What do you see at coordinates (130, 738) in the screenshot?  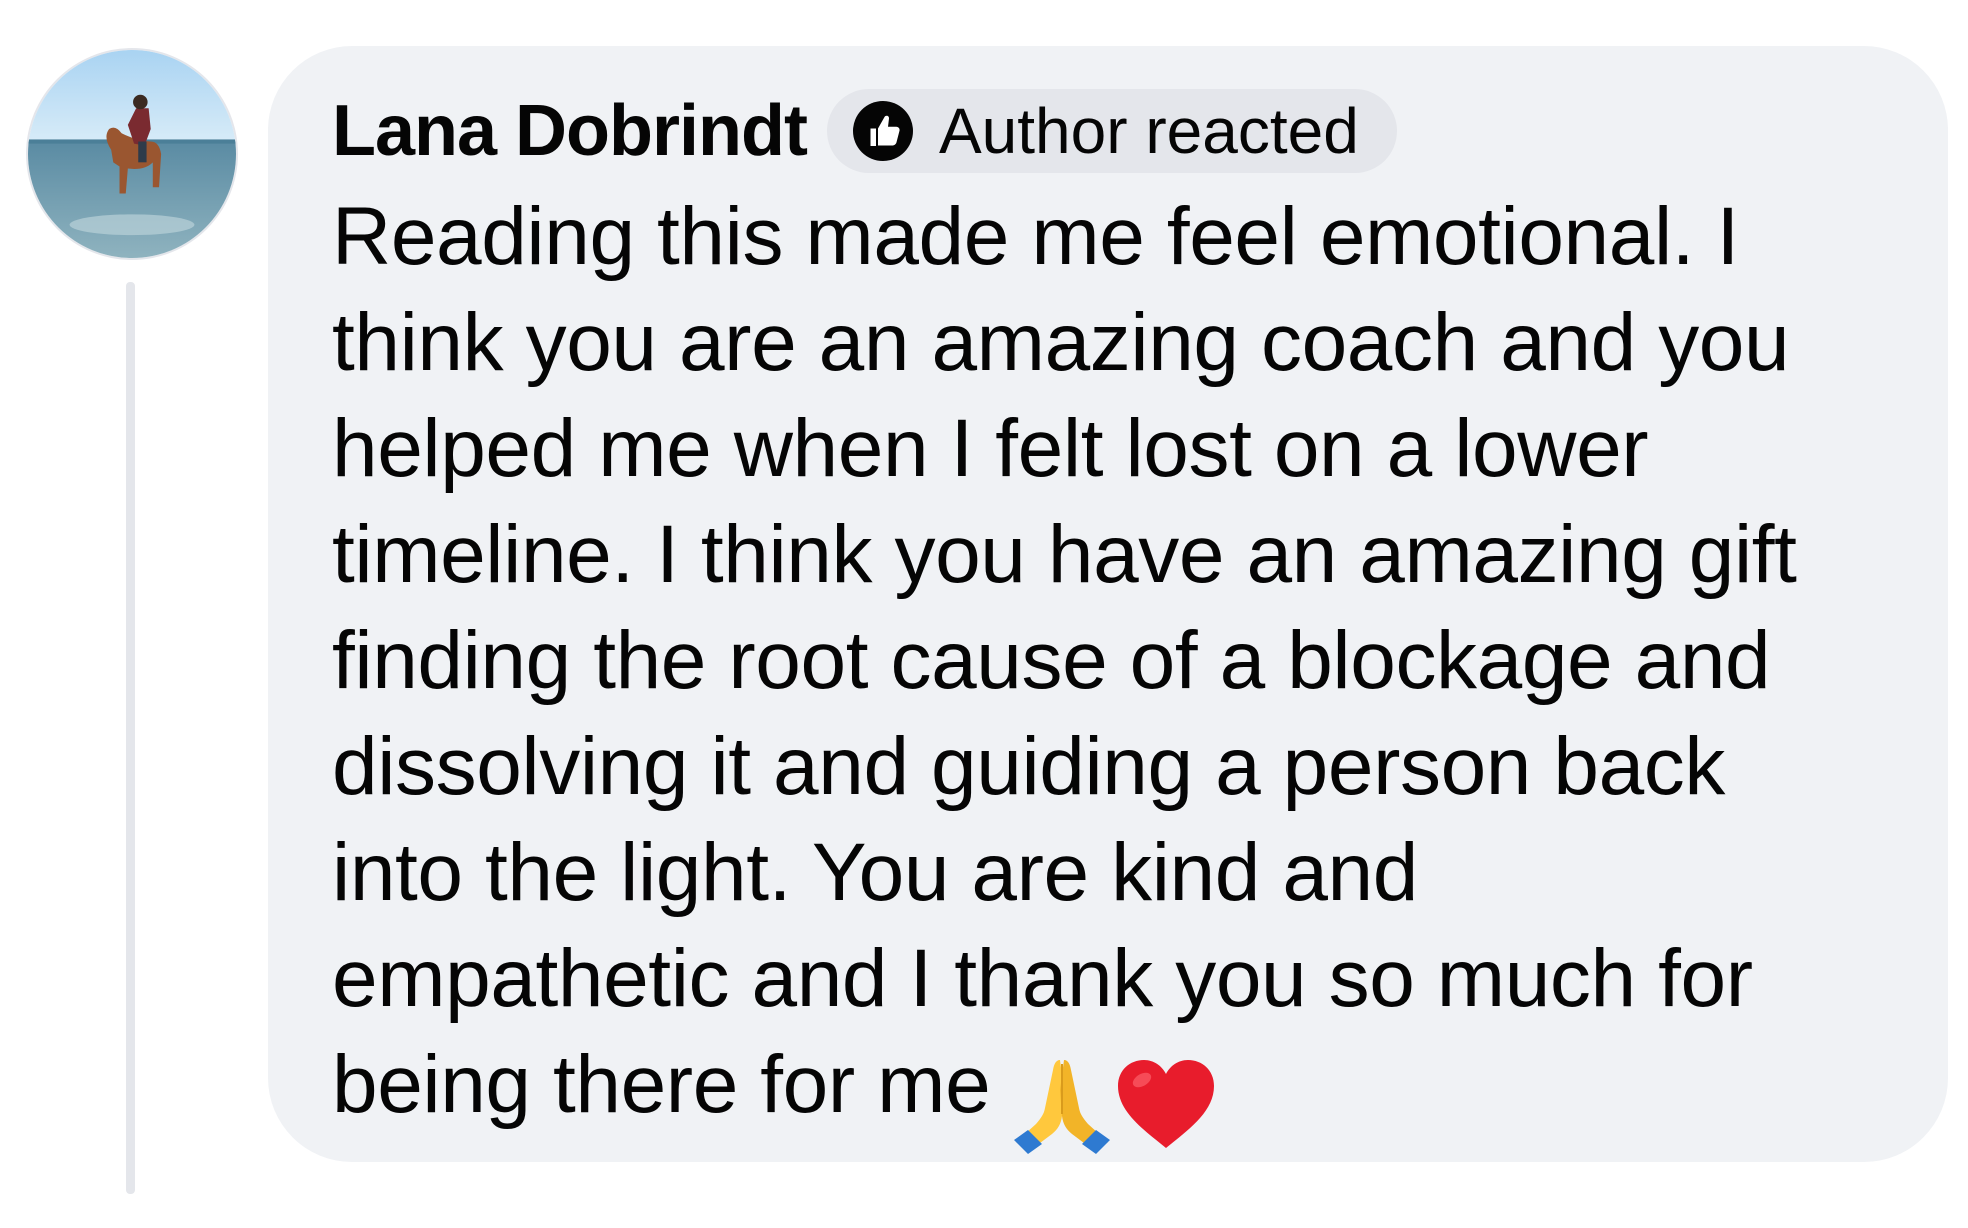 I see `reply-thread-line` at bounding box center [130, 738].